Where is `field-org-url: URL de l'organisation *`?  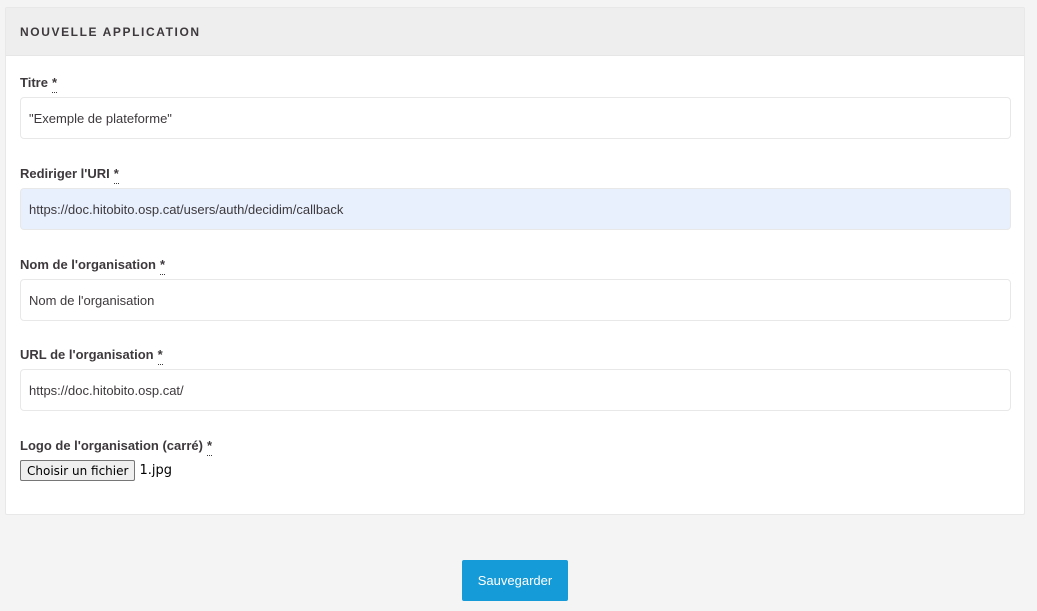
field-org-url: URL de l'organisation * is located at coordinates (515, 379).